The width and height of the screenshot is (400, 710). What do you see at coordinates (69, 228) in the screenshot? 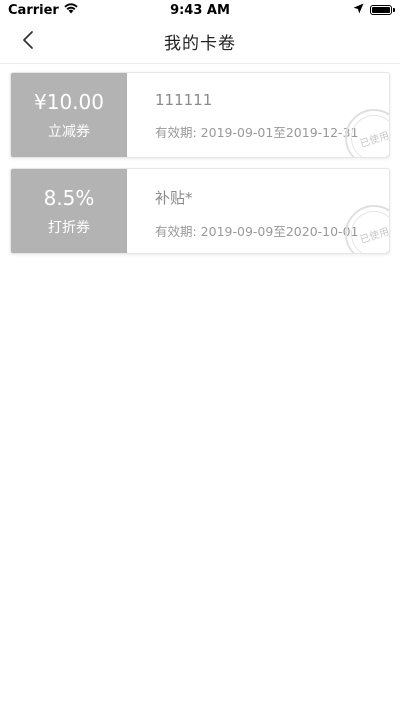
I see `coupon-type: 打折券` at bounding box center [69, 228].